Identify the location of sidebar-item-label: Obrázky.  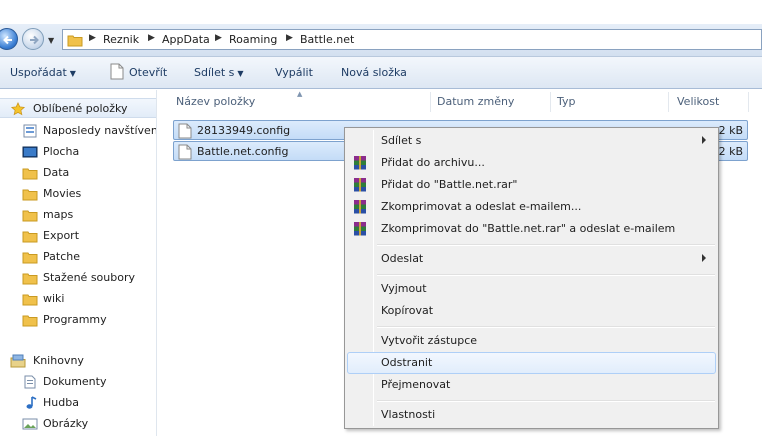
(66, 423).